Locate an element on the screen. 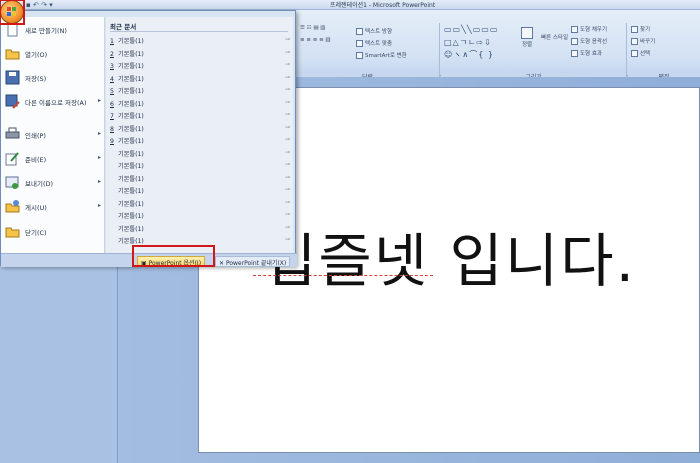  recent-document-item: 9 기본틀(1) ⊸ is located at coordinates (201, 142).